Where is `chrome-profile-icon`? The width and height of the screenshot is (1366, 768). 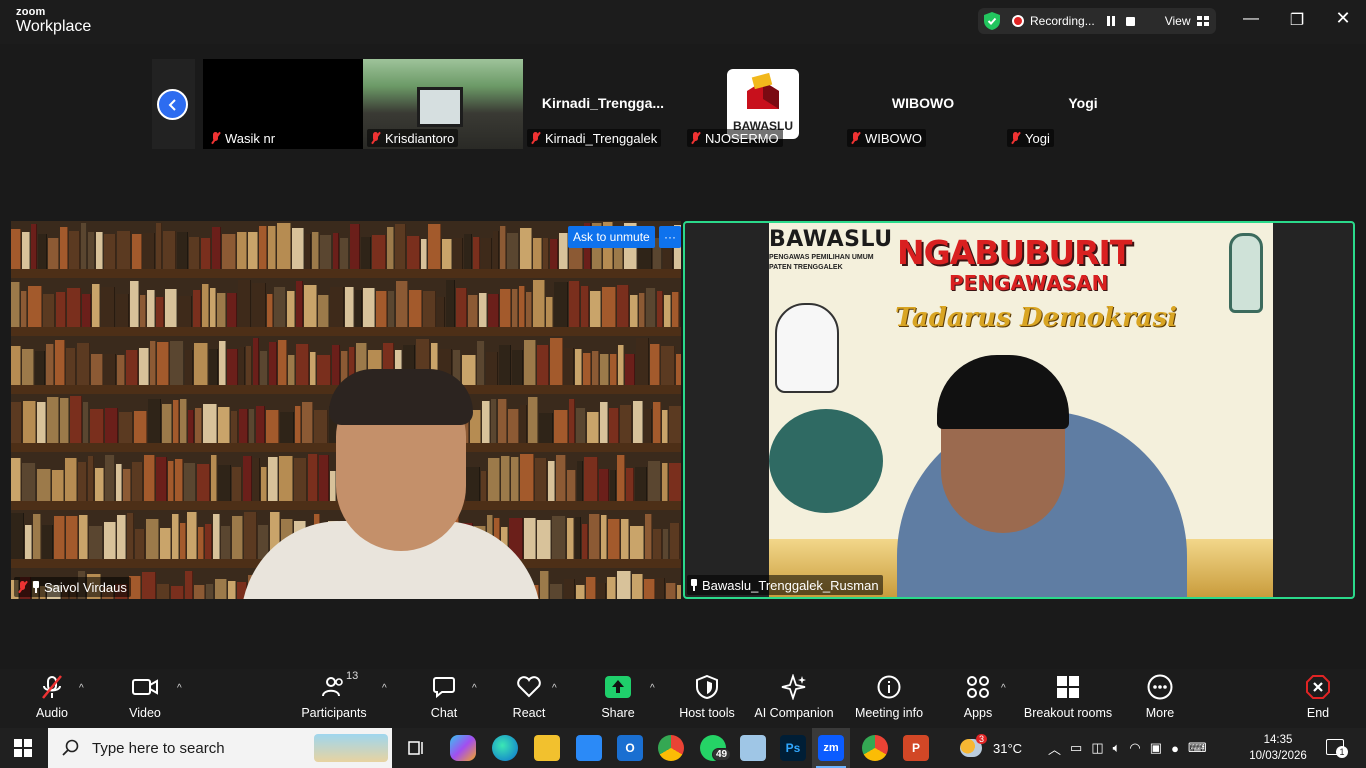
chrome-profile-icon is located at coordinates (875, 748).